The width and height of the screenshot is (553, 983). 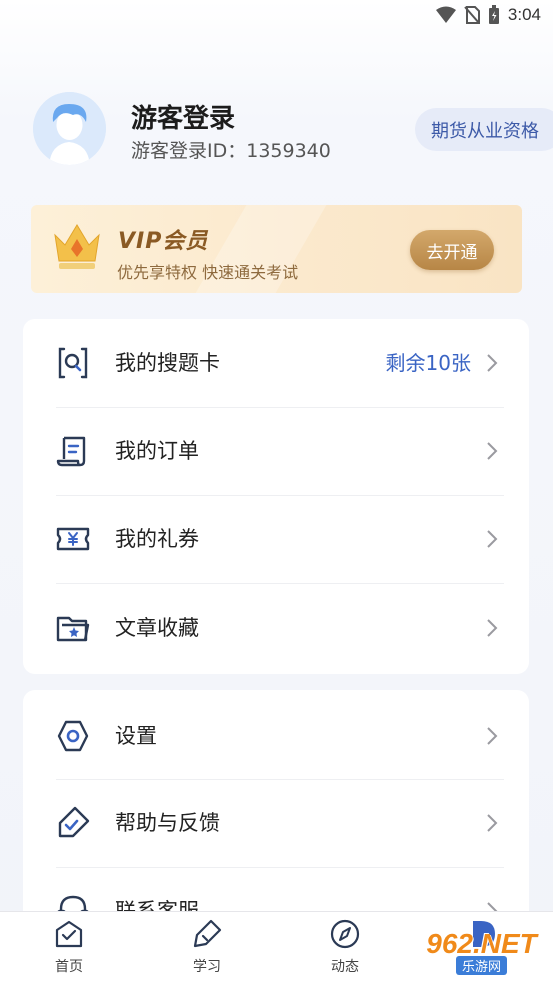 I want to click on menu-item-coupons: 我的礼券, so click(x=276, y=539).